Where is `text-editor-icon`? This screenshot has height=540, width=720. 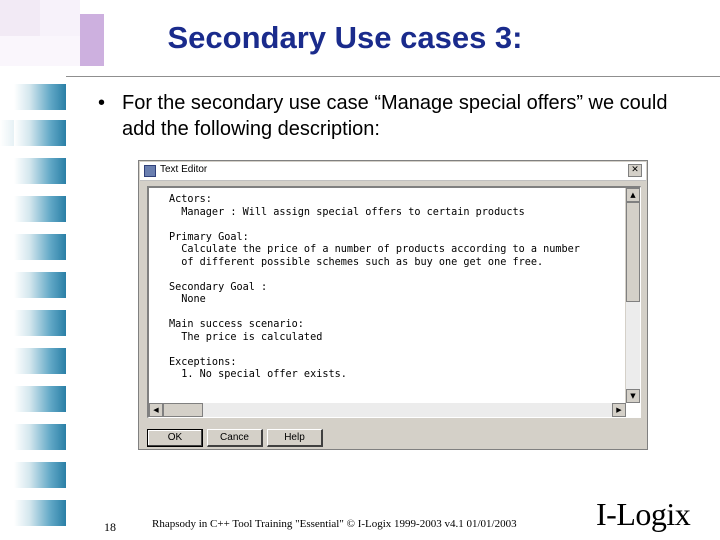
text-editor-icon is located at coordinates (150, 171).